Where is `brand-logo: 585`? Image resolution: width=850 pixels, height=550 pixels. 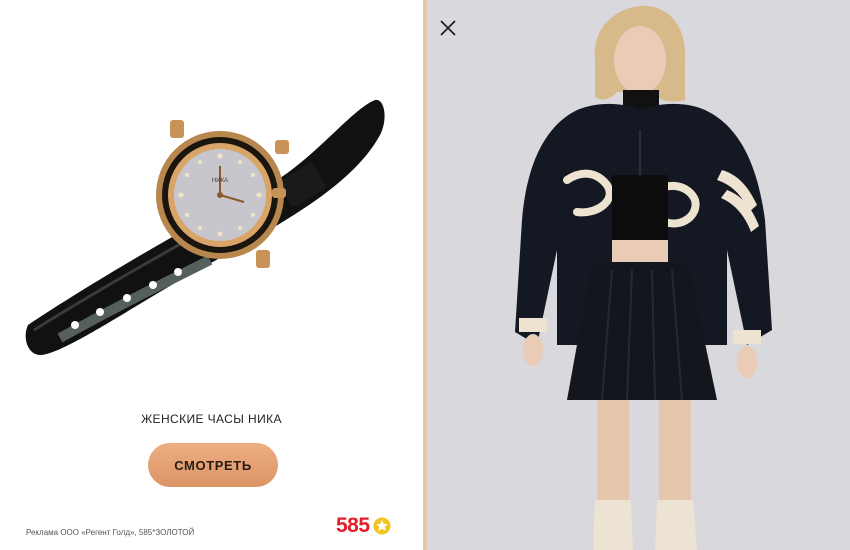
brand-logo: 585 is located at coordinates (363, 526).